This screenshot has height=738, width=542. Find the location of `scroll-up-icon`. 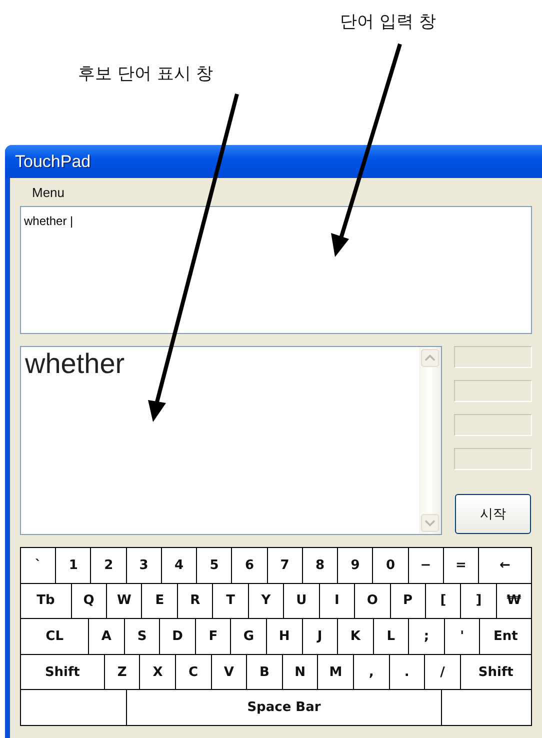

scroll-up-icon is located at coordinates (430, 358).